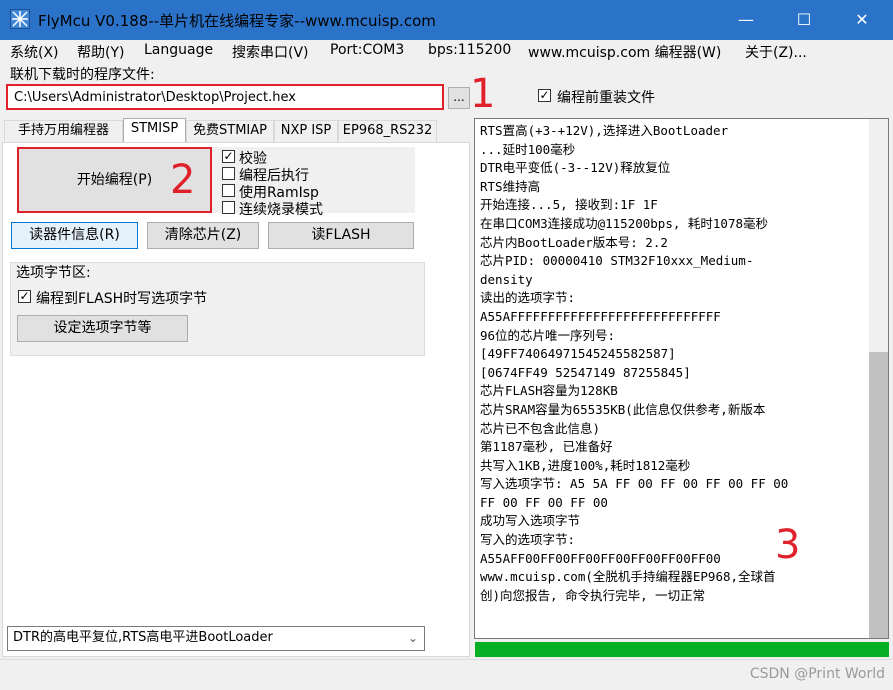  Describe the element at coordinates (387, 131) in the screenshot. I see `tab-ep968: EP968_RS232` at that location.